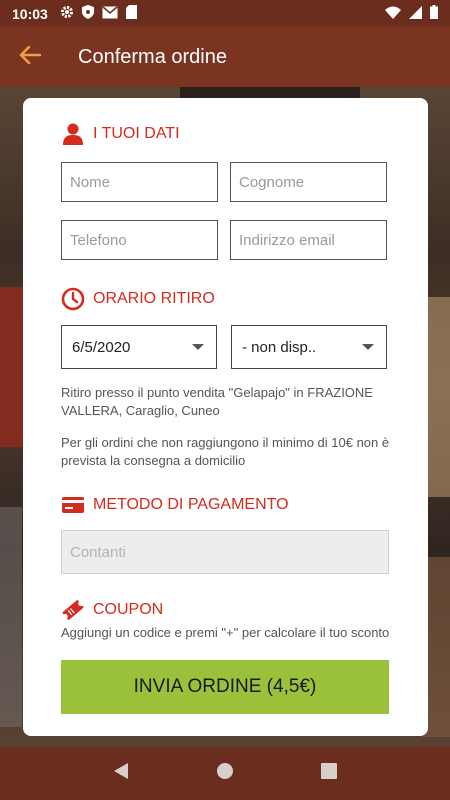 The height and width of the screenshot is (800, 450). I want to click on status-time: 10:03, so click(30, 13).